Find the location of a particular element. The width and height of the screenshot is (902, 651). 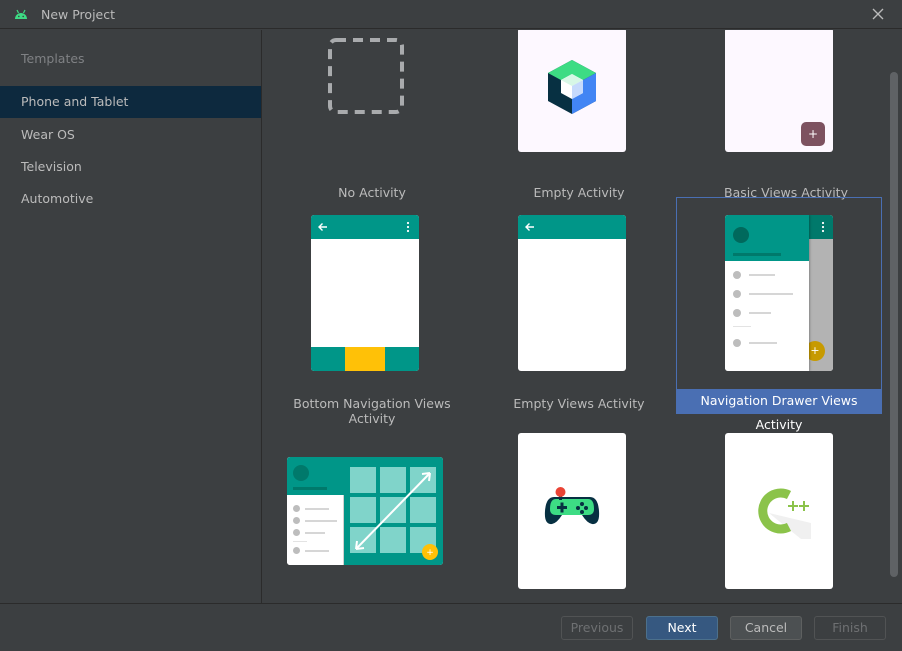

sidebar-item-television: Television is located at coordinates (130, 167).